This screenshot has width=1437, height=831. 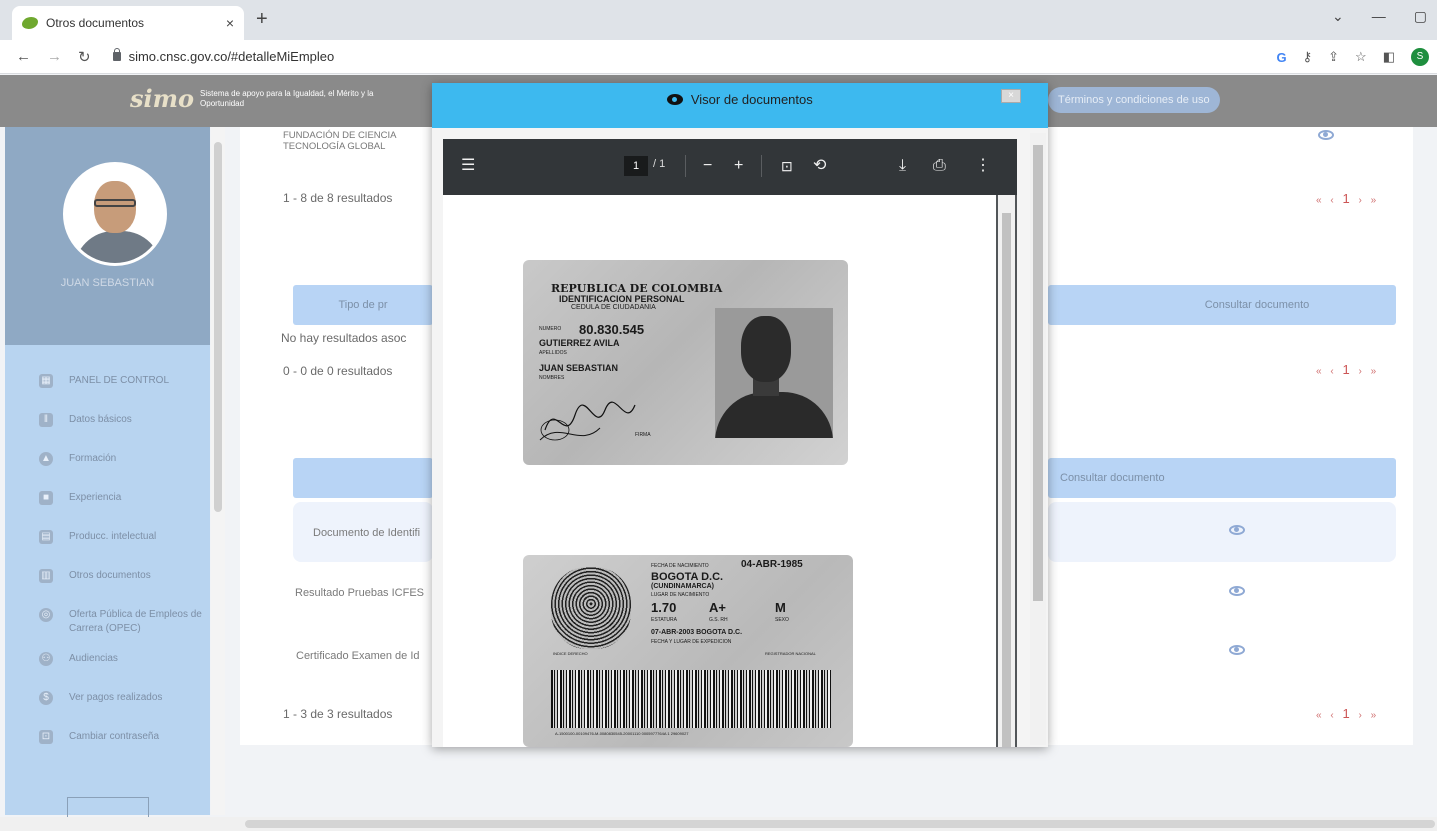 I want to click on toolbar-divider, so click(x=761, y=166).